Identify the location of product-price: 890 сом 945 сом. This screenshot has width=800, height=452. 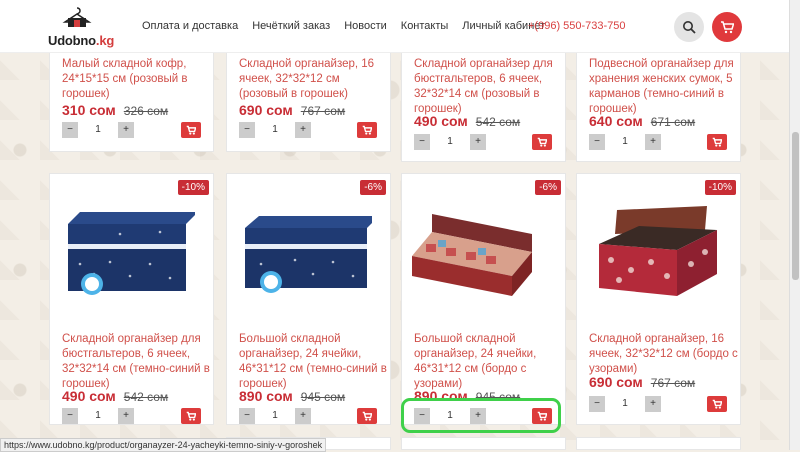
(292, 396).